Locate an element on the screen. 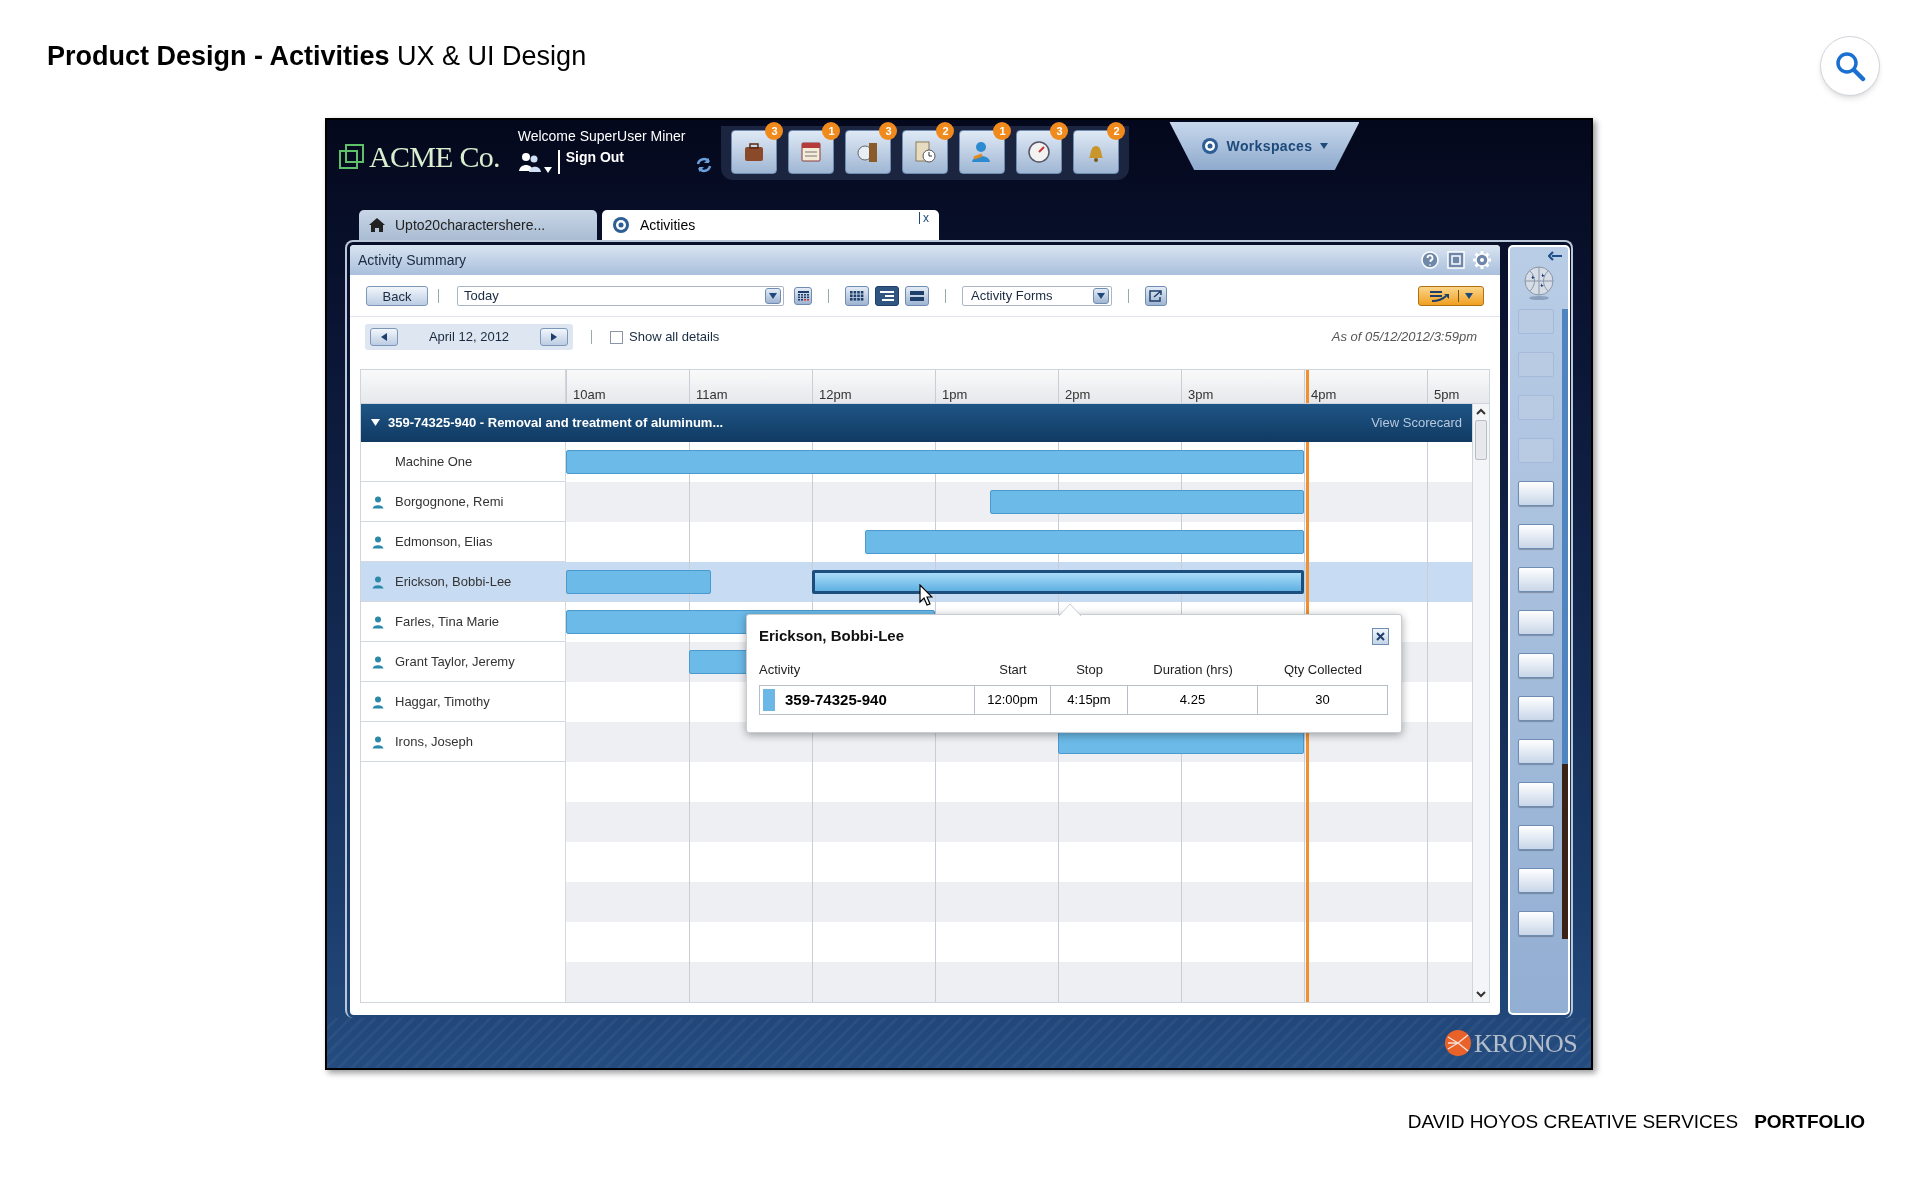 This screenshot has height=1189, width=1920. tab-label: Activities is located at coordinates (668, 225).